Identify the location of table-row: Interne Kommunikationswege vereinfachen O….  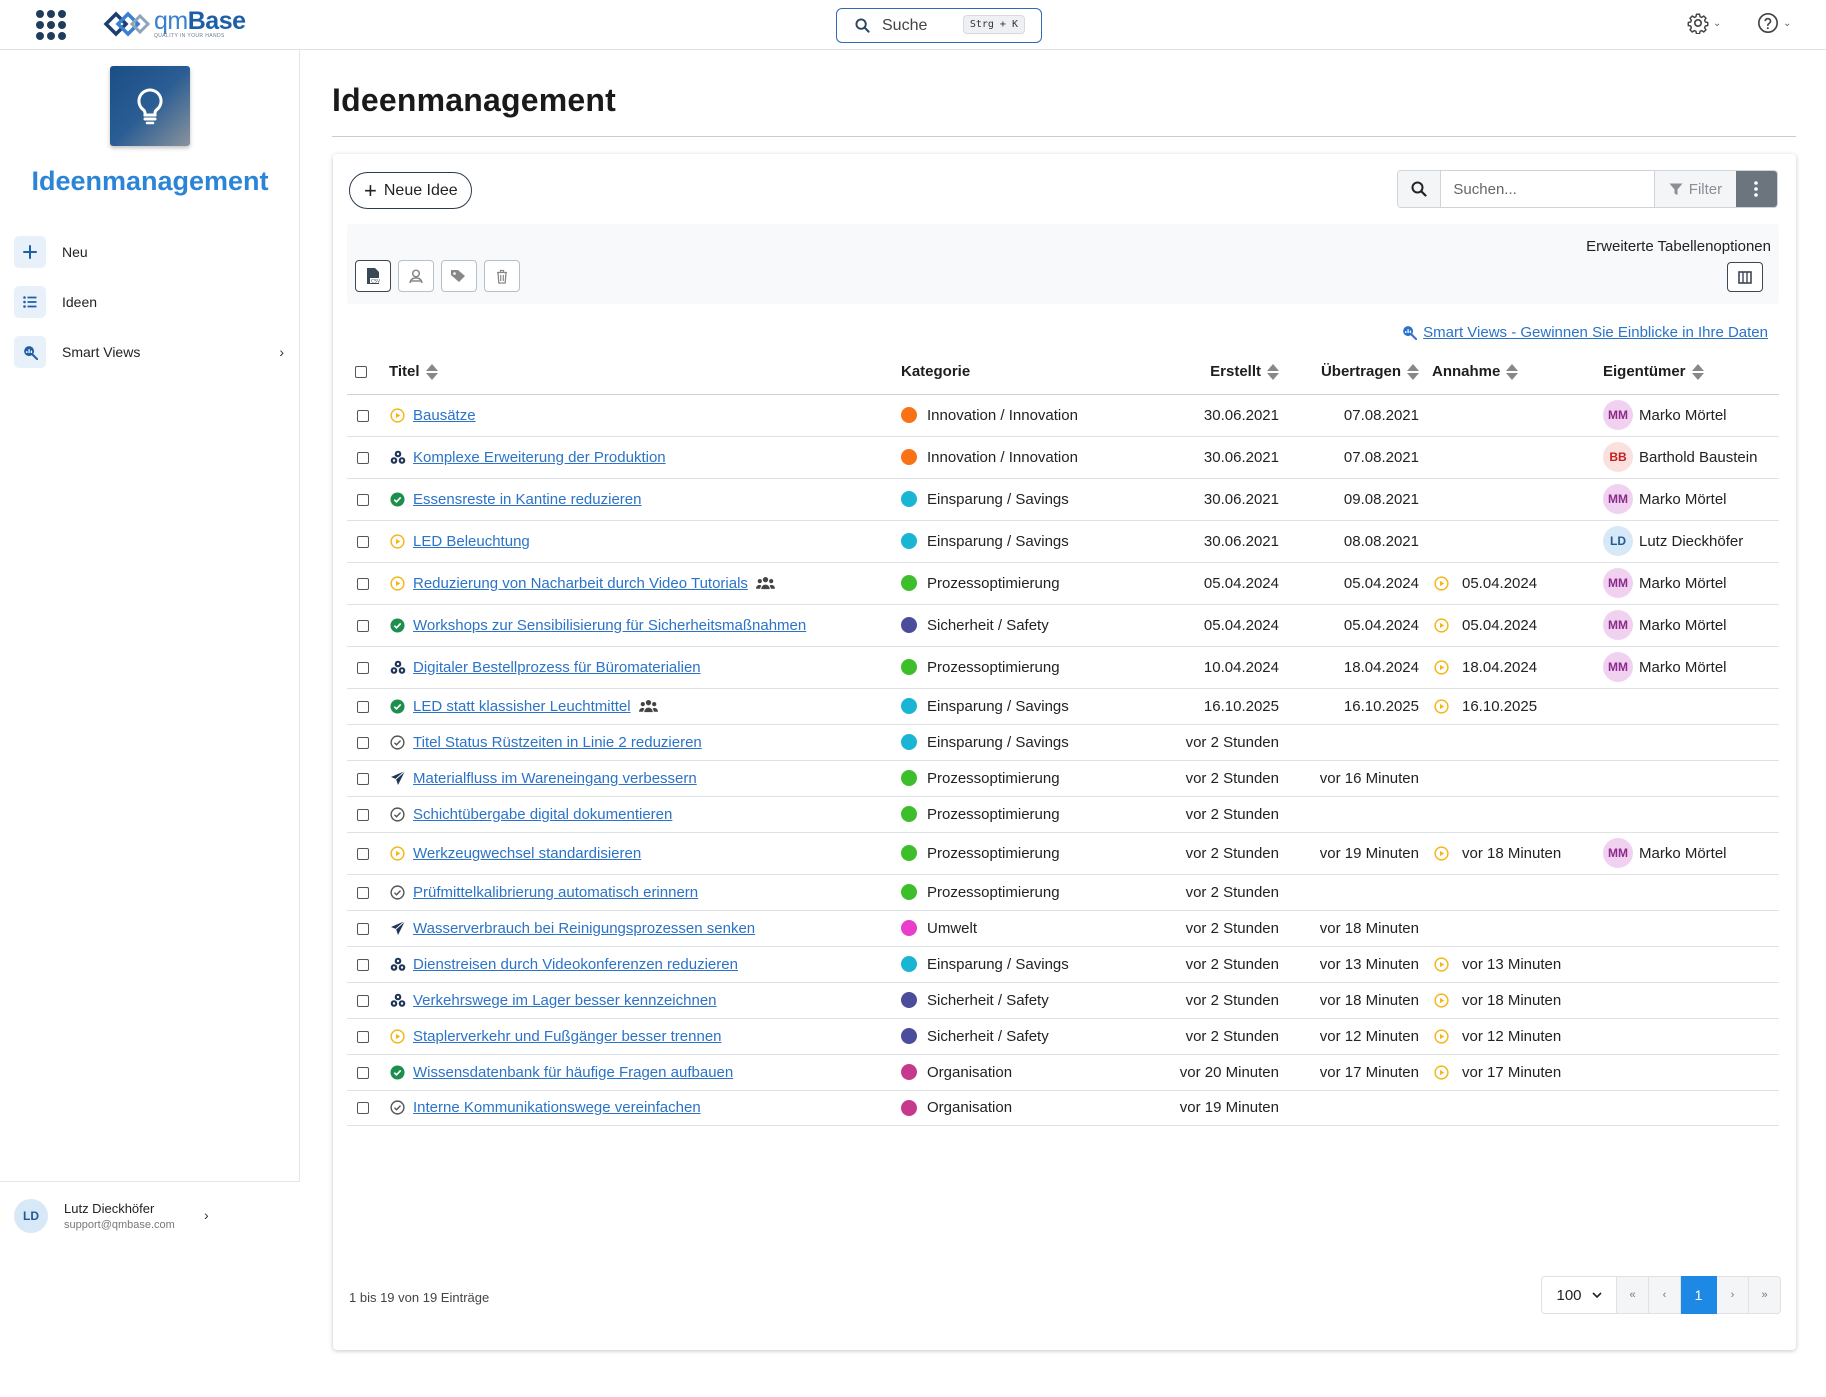
(1063, 1108).